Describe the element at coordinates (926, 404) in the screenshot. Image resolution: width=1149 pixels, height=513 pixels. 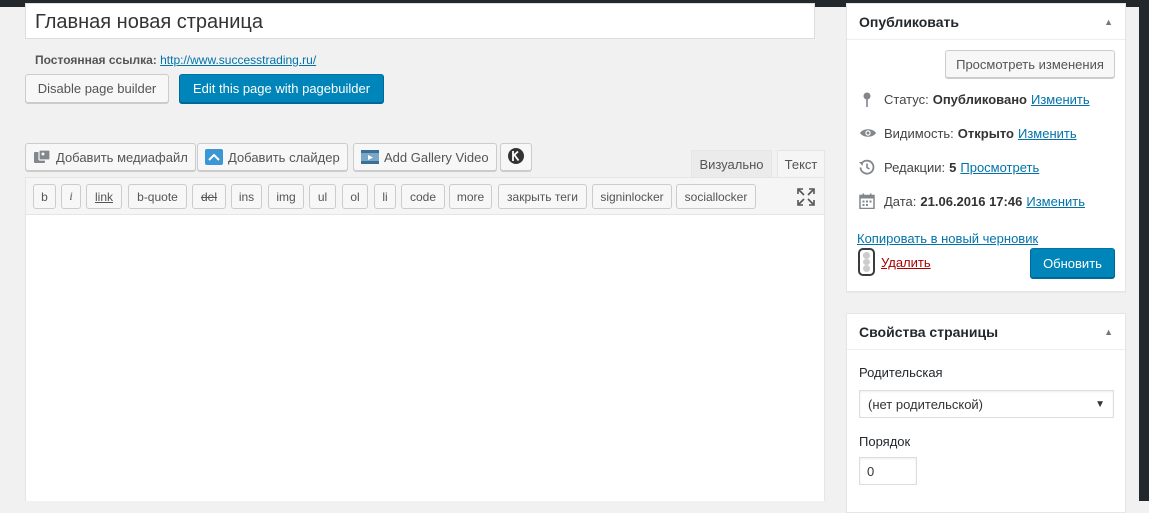
I see `parent-select-value: (нет родительской)` at that location.